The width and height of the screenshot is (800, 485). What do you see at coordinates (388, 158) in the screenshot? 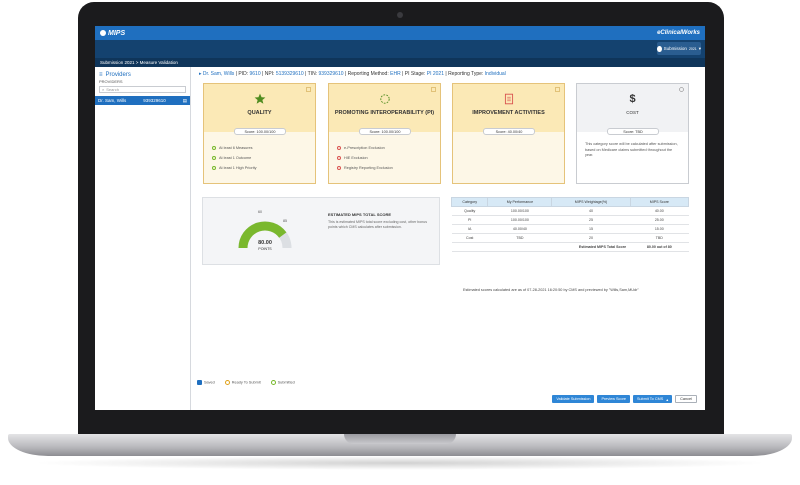
I see `list-item: HIE Exclusion` at bounding box center [388, 158].